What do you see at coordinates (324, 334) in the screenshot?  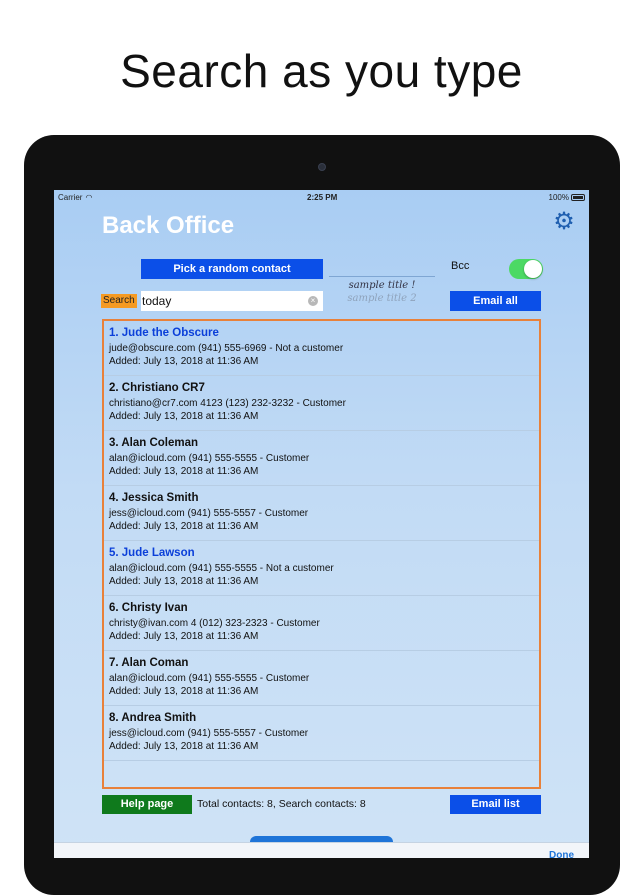 I see `contact-name: 1. Jude the Obscure` at bounding box center [324, 334].